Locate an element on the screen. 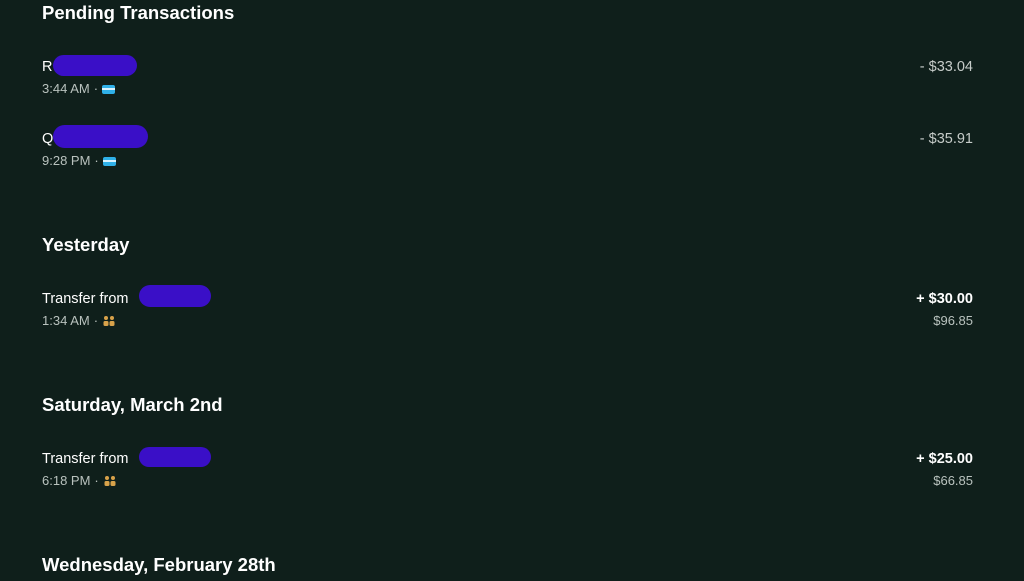 This screenshot has width=1024, height=581. transaction-balance: $66.85 is located at coordinates (953, 480).